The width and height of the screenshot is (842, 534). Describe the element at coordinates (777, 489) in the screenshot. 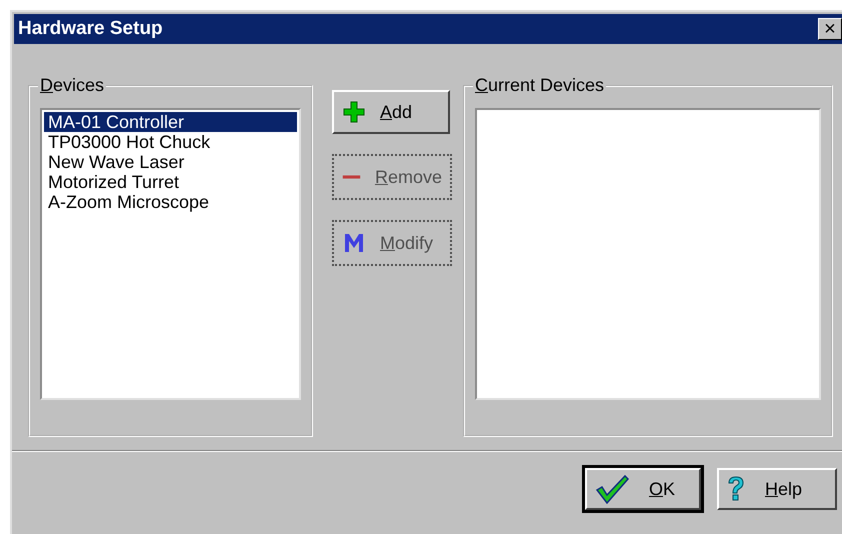

I see `help-button: Help` at that location.